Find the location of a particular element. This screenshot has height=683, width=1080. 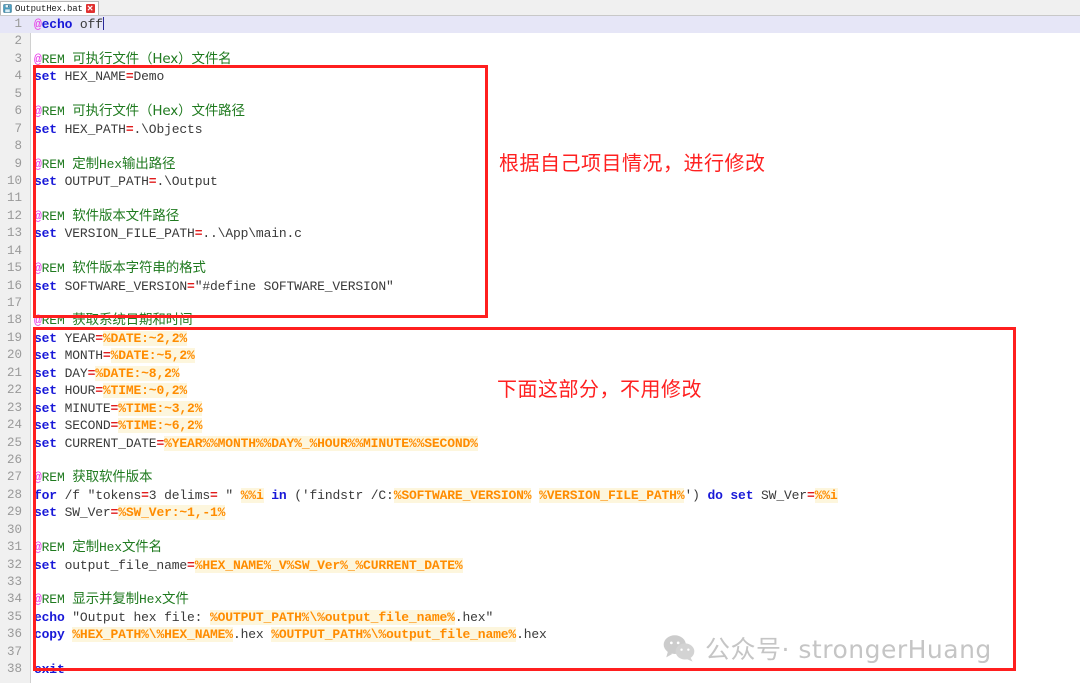

code-token: copy is located at coordinates (49, 635).